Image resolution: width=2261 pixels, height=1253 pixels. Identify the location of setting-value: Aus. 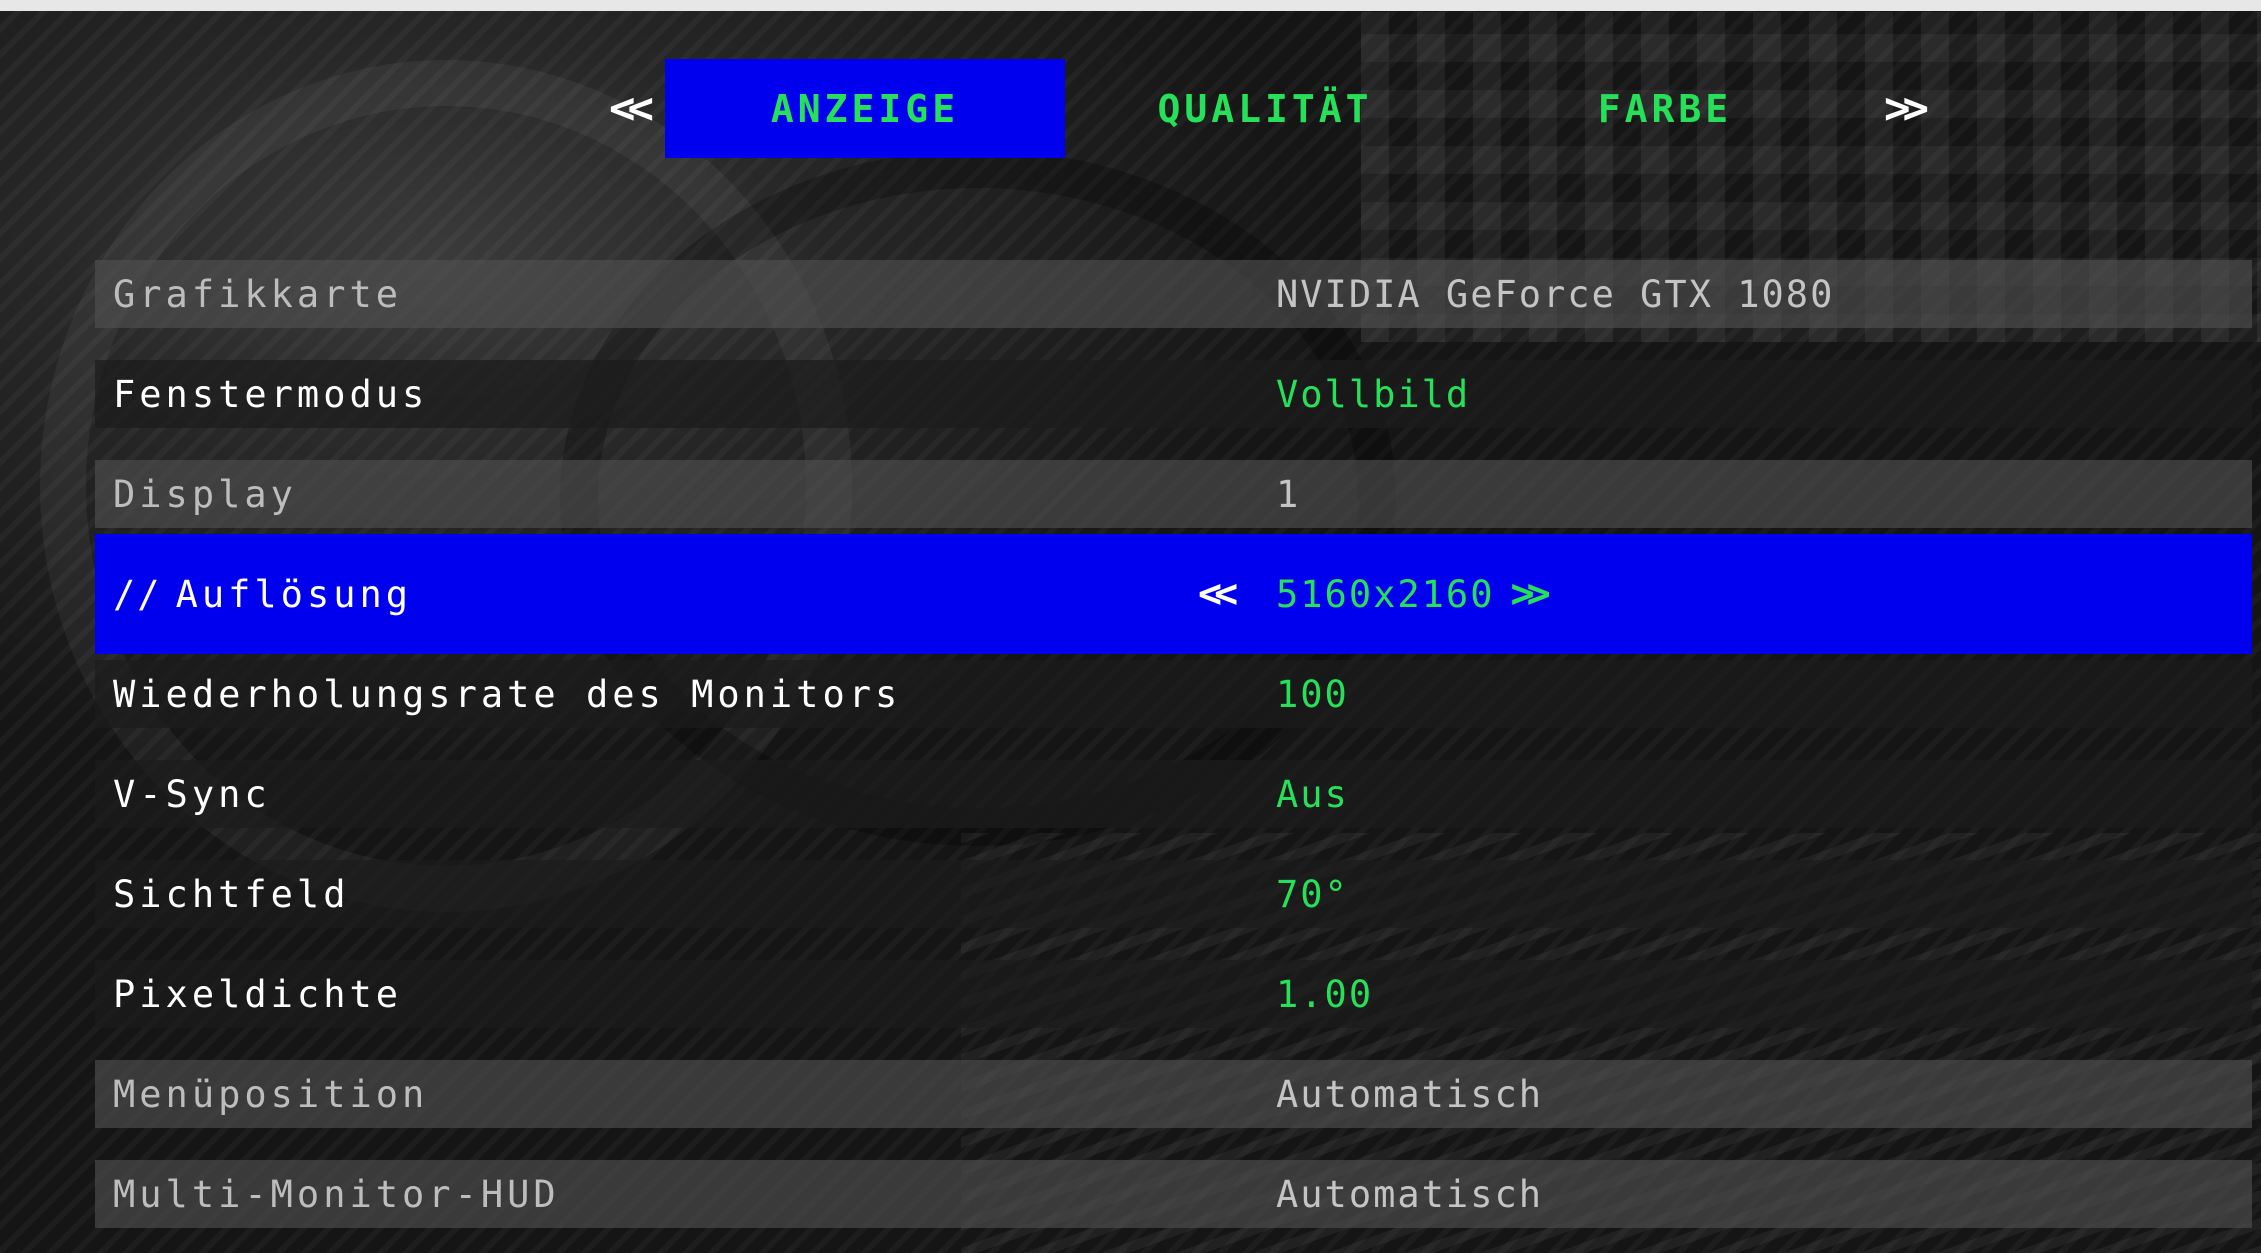
(1312, 794).